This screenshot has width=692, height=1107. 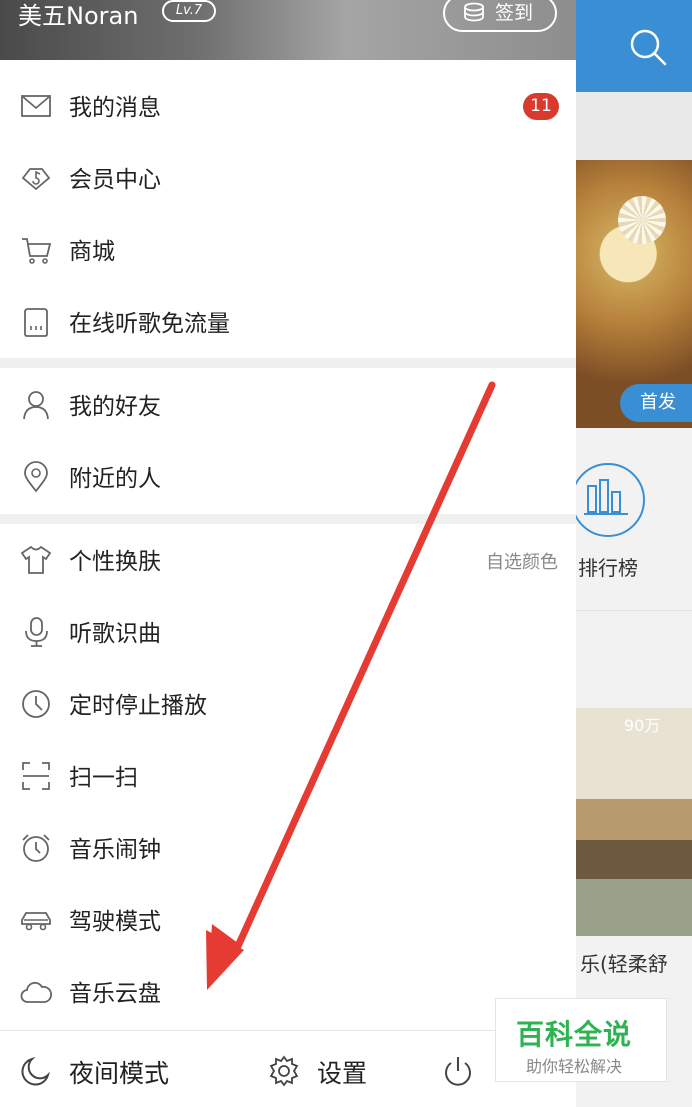 What do you see at coordinates (288, 1030) in the screenshot?
I see `bottom-divider` at bounding box center [288, 1030].